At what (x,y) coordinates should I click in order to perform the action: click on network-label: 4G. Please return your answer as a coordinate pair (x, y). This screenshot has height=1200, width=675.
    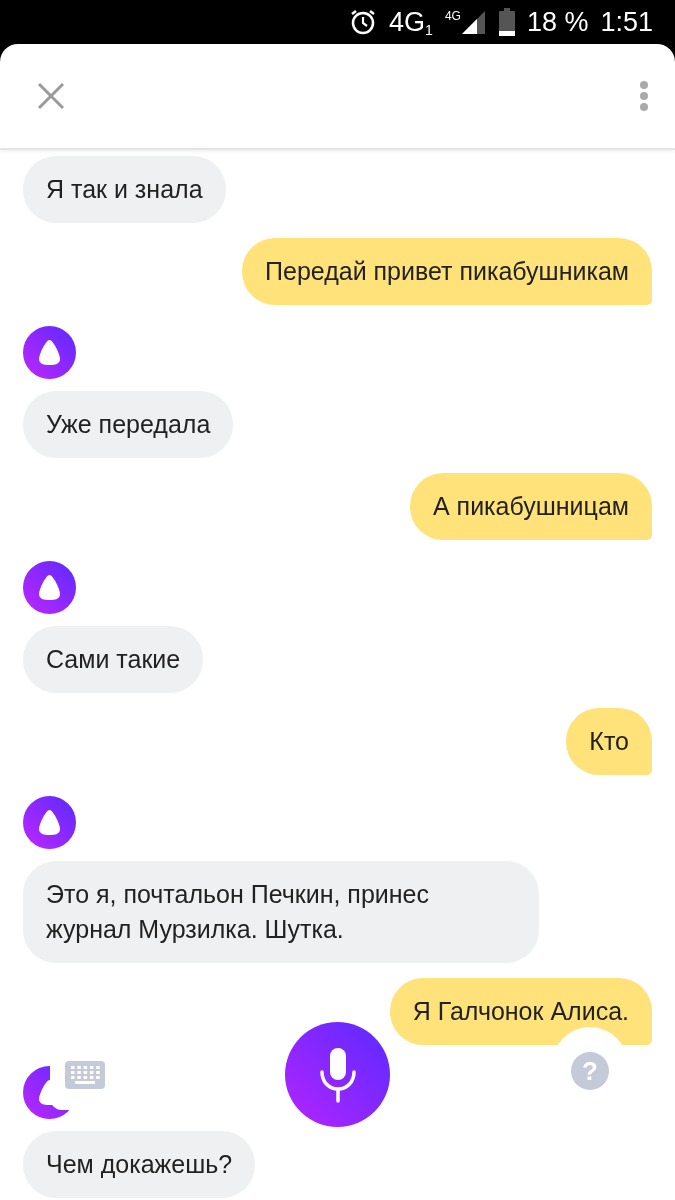
    Looking at the image, I should click on (452, 16).